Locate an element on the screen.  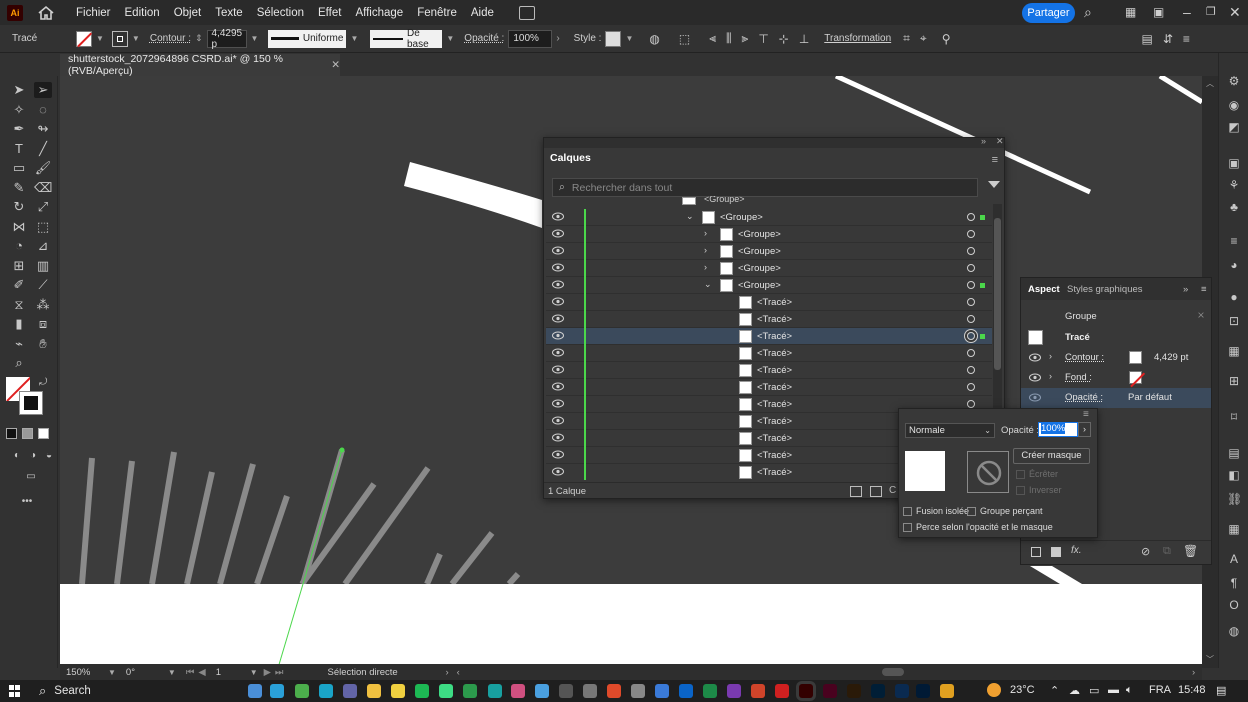
share-button: Partager is located at coordinates (1048, 13).